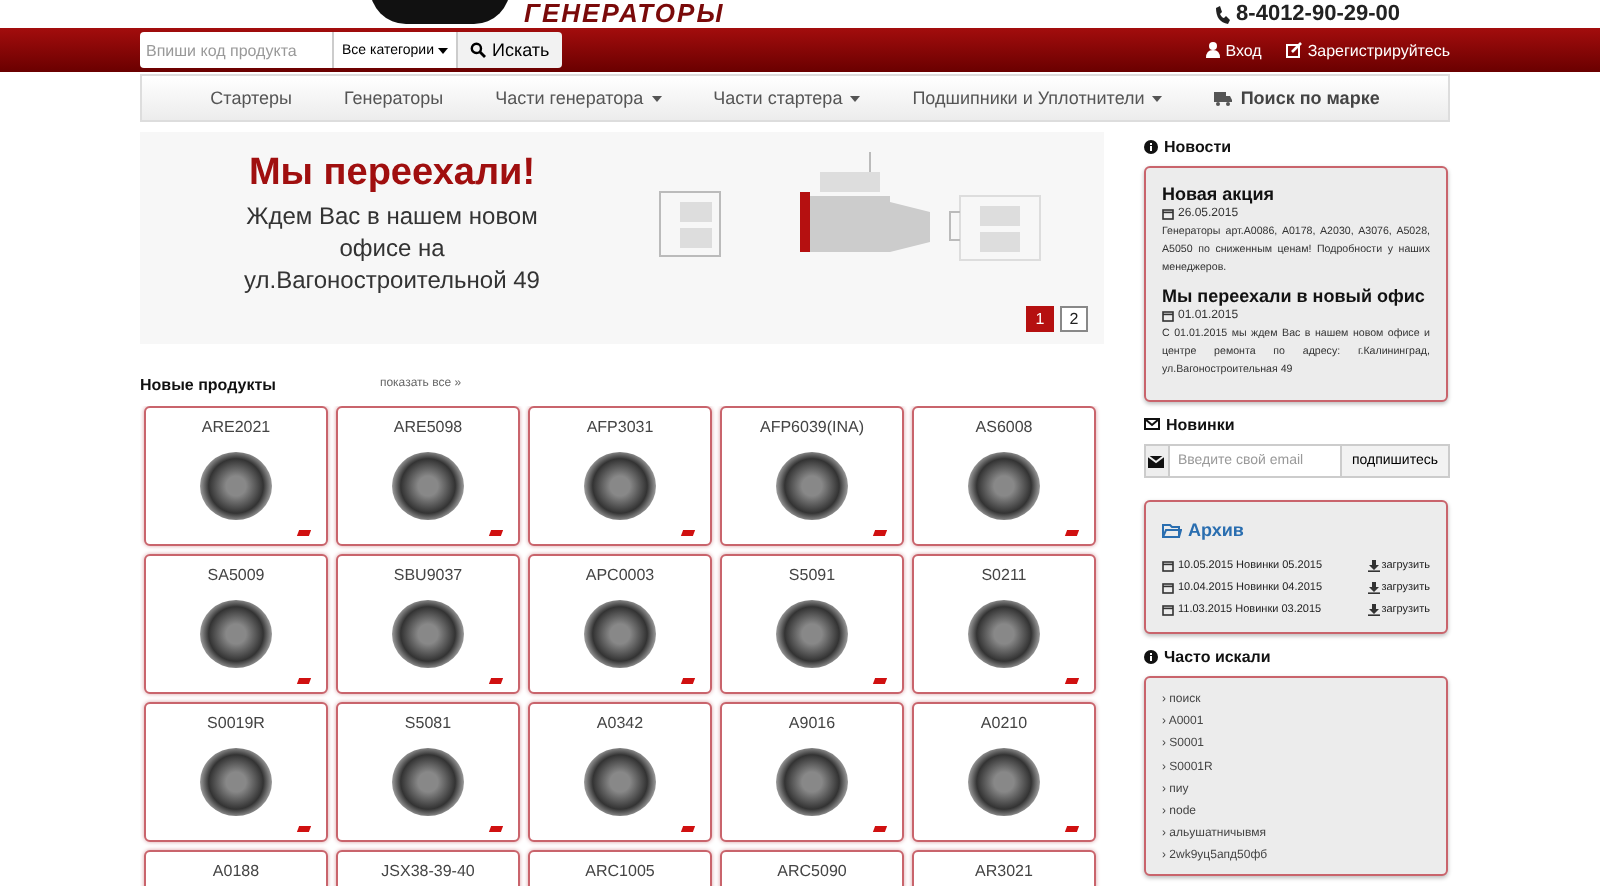 Image resolution: width=1600 pixels, height=888 pixels. I want to click on search-field: Впиши код продукта, so click(236, 50).